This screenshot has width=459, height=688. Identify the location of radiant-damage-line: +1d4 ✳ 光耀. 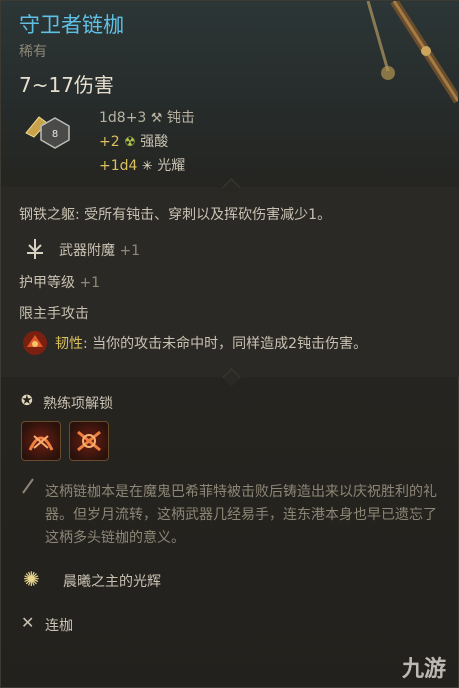
(142, 165).